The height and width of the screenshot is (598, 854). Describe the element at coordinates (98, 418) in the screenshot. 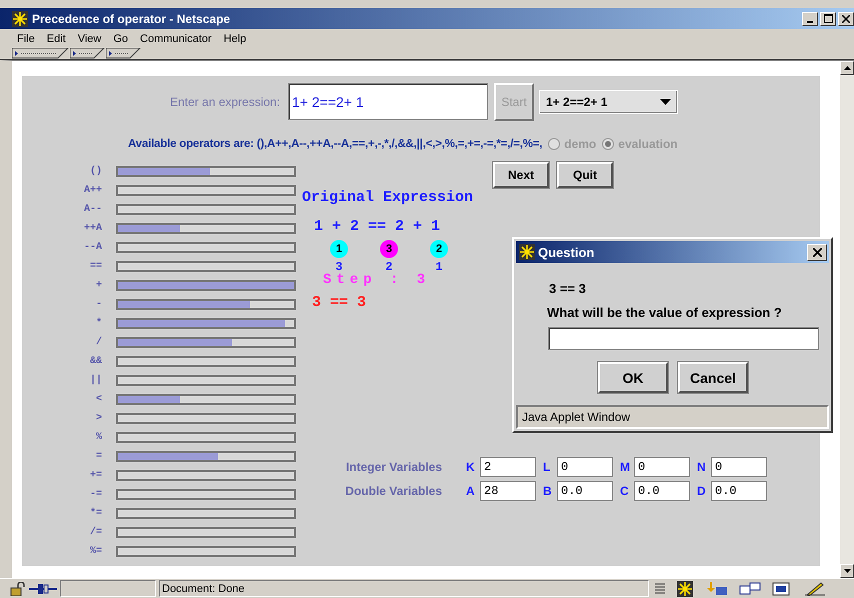

I see `operator-label: >` at that location.